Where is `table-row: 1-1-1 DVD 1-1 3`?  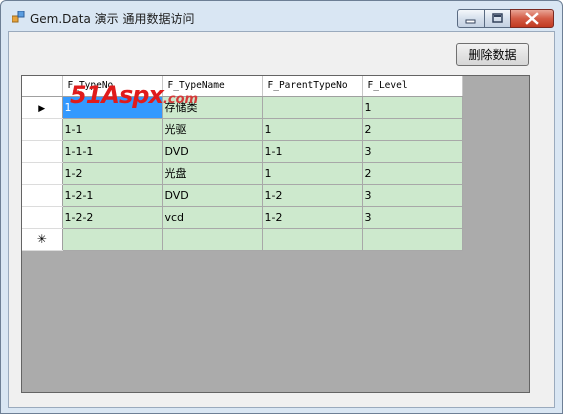 table-row: 1-1-1 DVD 1-1 3 is located at coordinates (242, 151).